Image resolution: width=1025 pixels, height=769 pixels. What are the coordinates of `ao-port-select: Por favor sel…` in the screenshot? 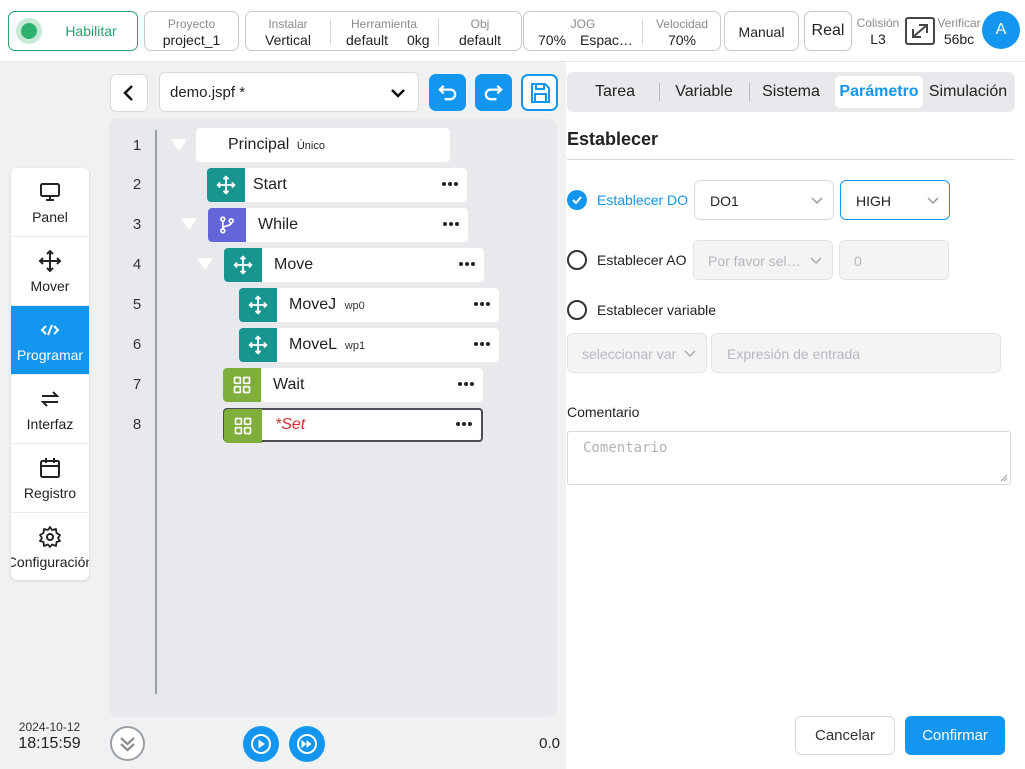 It's located at (763, 260).